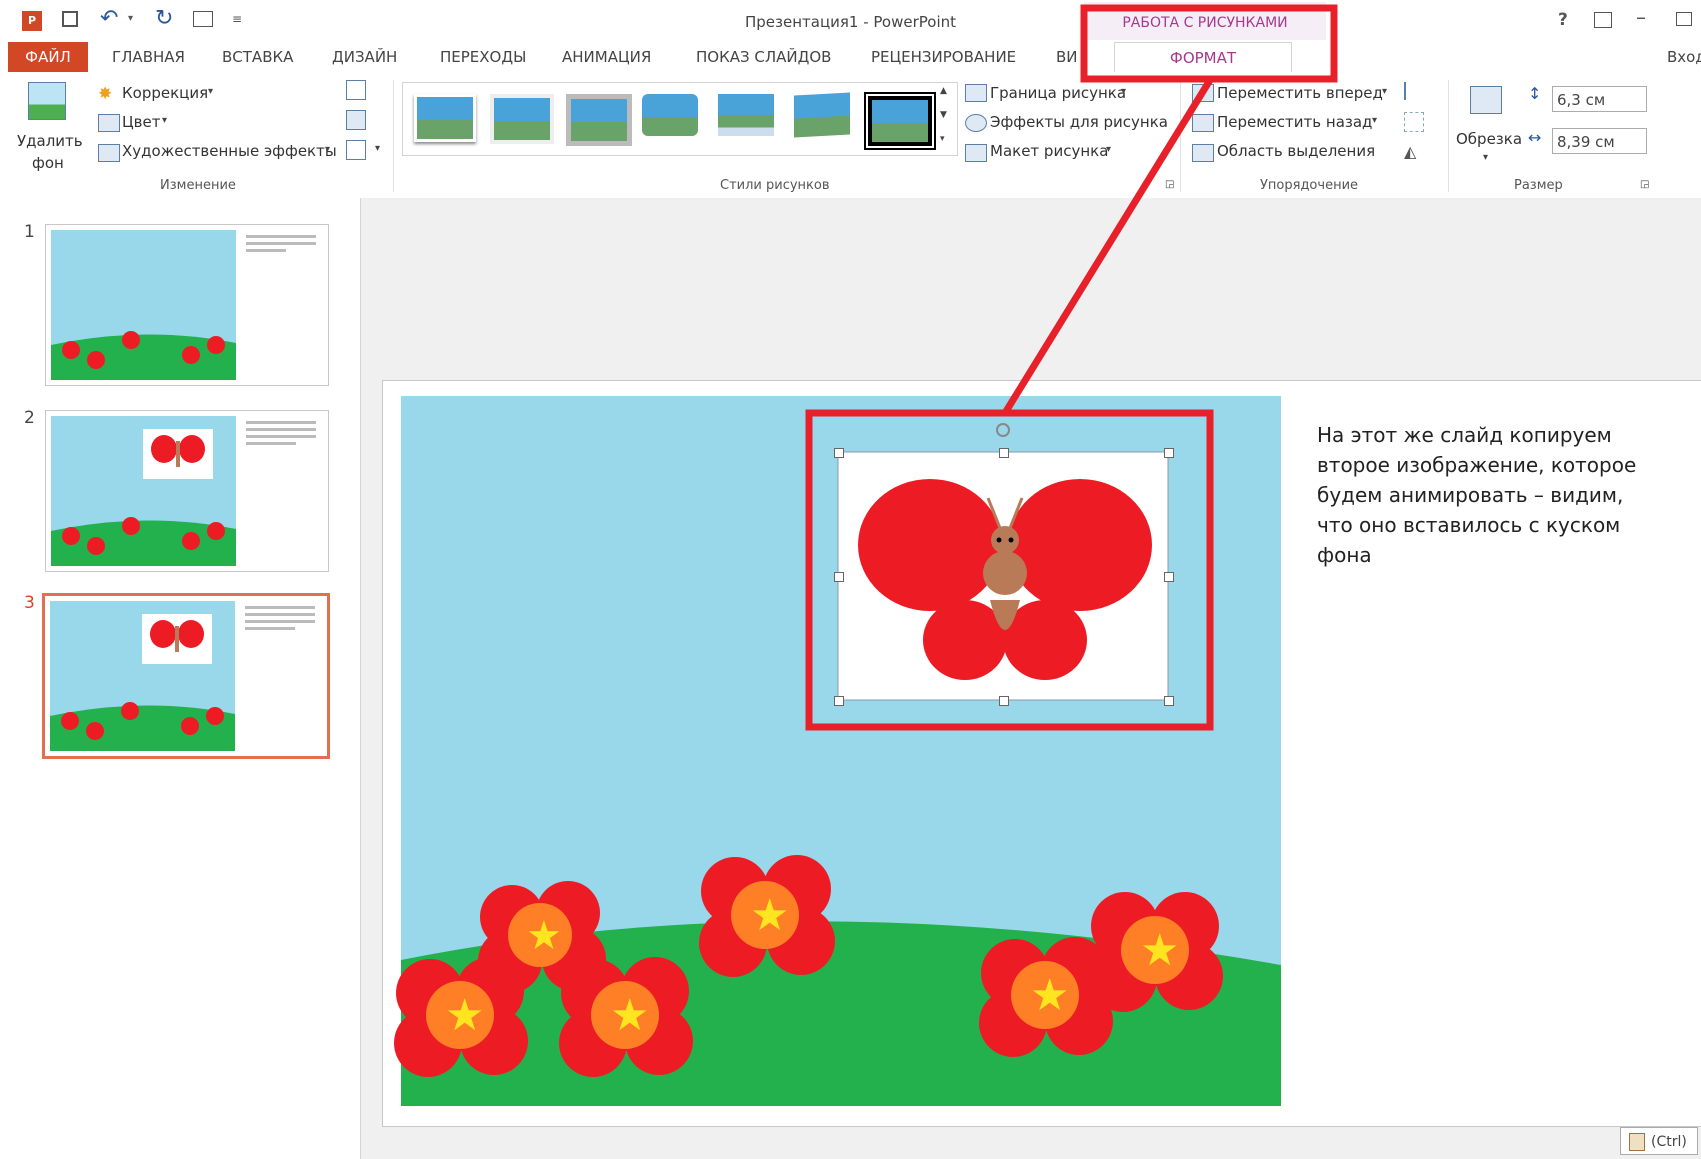  Describe the element at coordinates (1669, 1142) in the screenshot. I see `paste-options-label: (Ctrl)` at that location.